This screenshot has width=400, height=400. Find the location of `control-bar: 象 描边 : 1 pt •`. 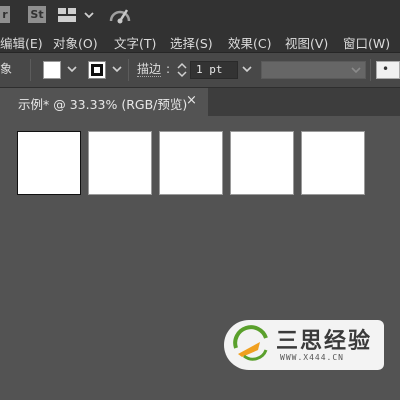

control-bar: 象 描边 : 1 pt • is located at coordinates (200, 70).